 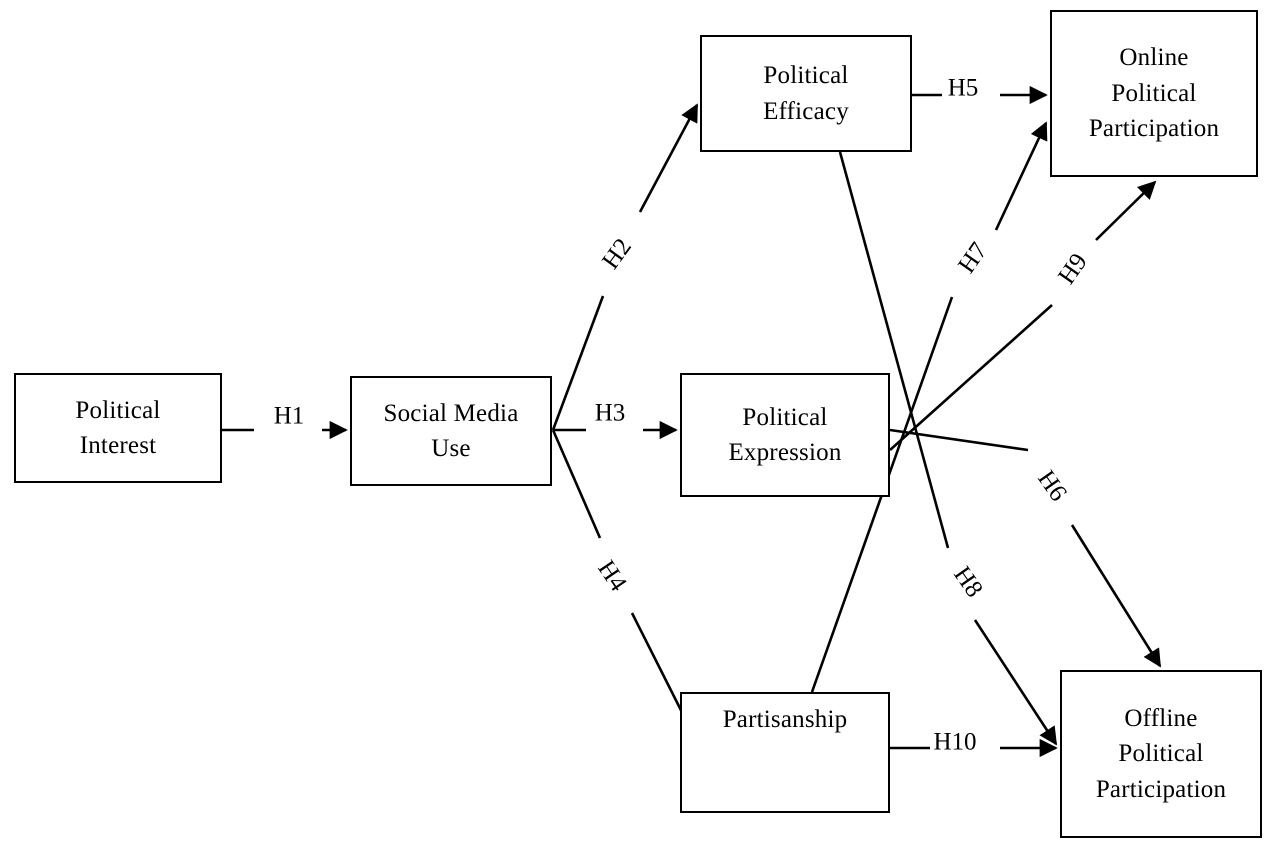 I want to click on edge-h8-lower, so click(x=1015, y=682).